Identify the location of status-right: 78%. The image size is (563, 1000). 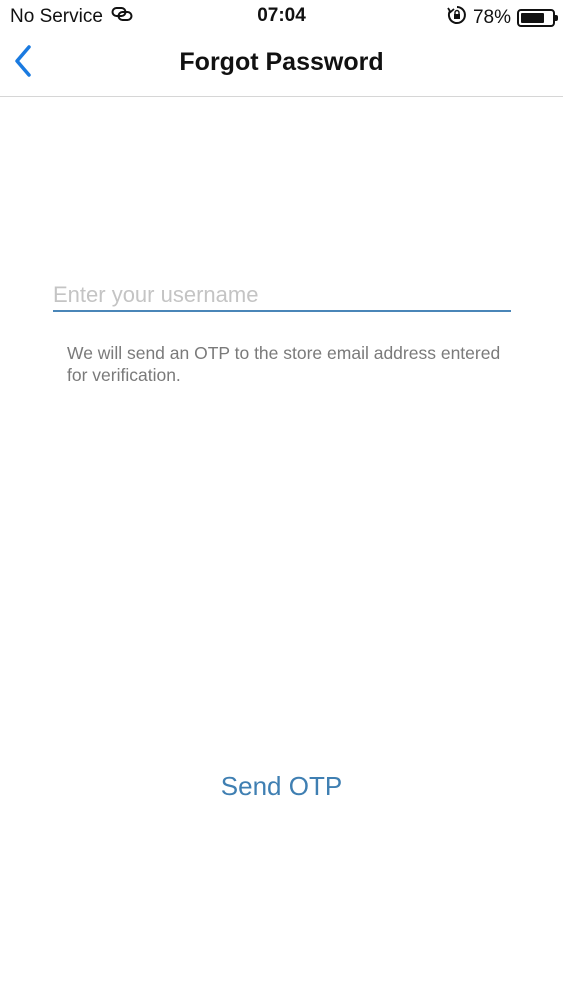
(502, 18).